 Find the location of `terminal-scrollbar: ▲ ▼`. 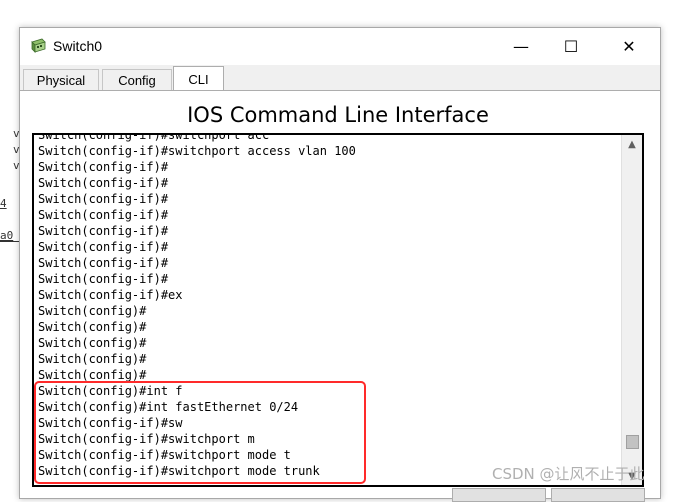

terminal-scrollbar: ▲ ▼ is located at coordinates (631, 310).